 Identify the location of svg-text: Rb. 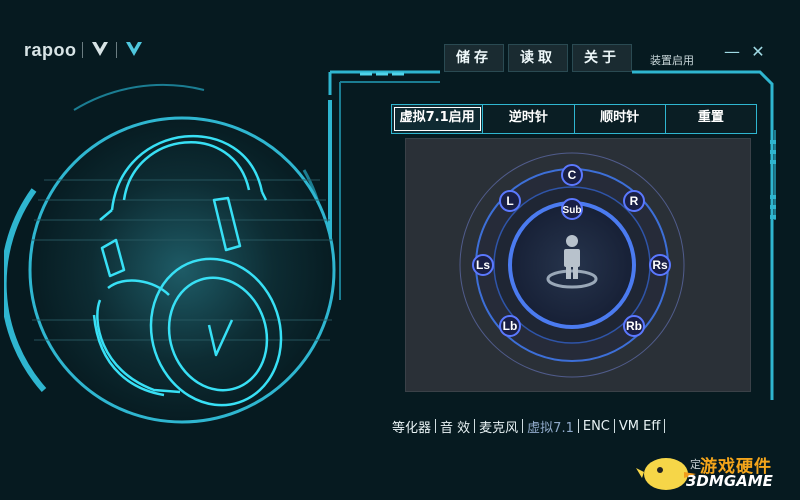
(634, 326).